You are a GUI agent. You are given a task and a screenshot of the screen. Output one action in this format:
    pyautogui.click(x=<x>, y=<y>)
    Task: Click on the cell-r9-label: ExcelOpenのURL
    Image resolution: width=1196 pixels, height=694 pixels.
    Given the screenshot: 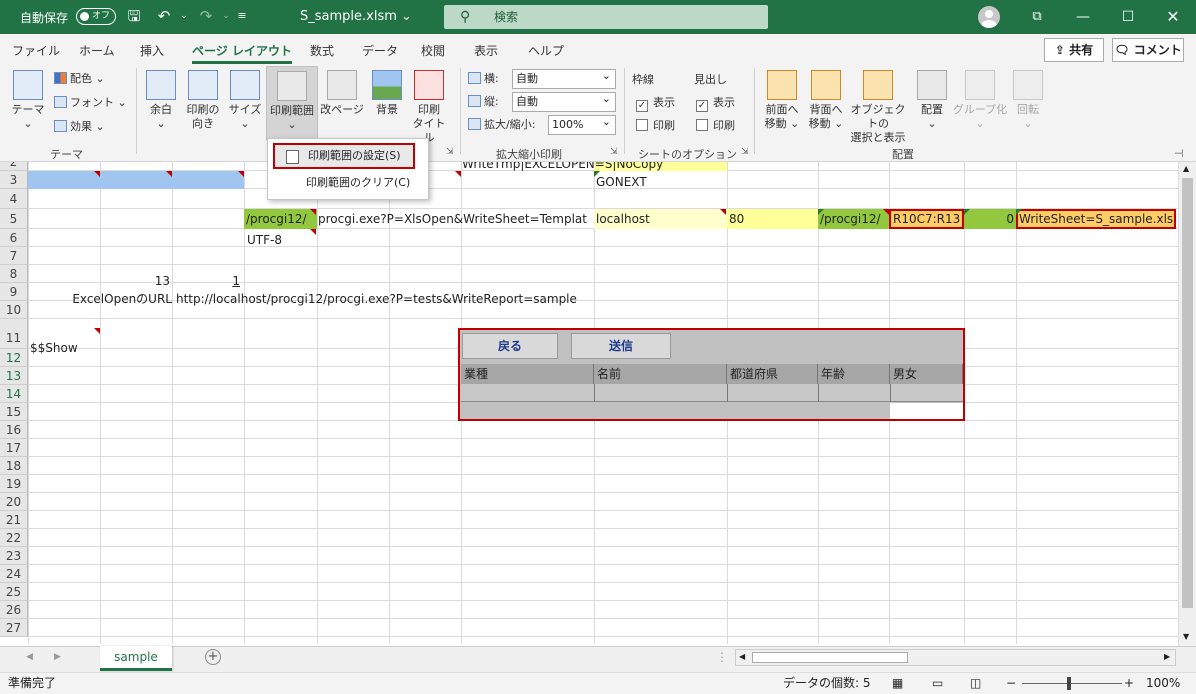 What is the action you would take?
    pyautogui.click(x=101, y=299)
    